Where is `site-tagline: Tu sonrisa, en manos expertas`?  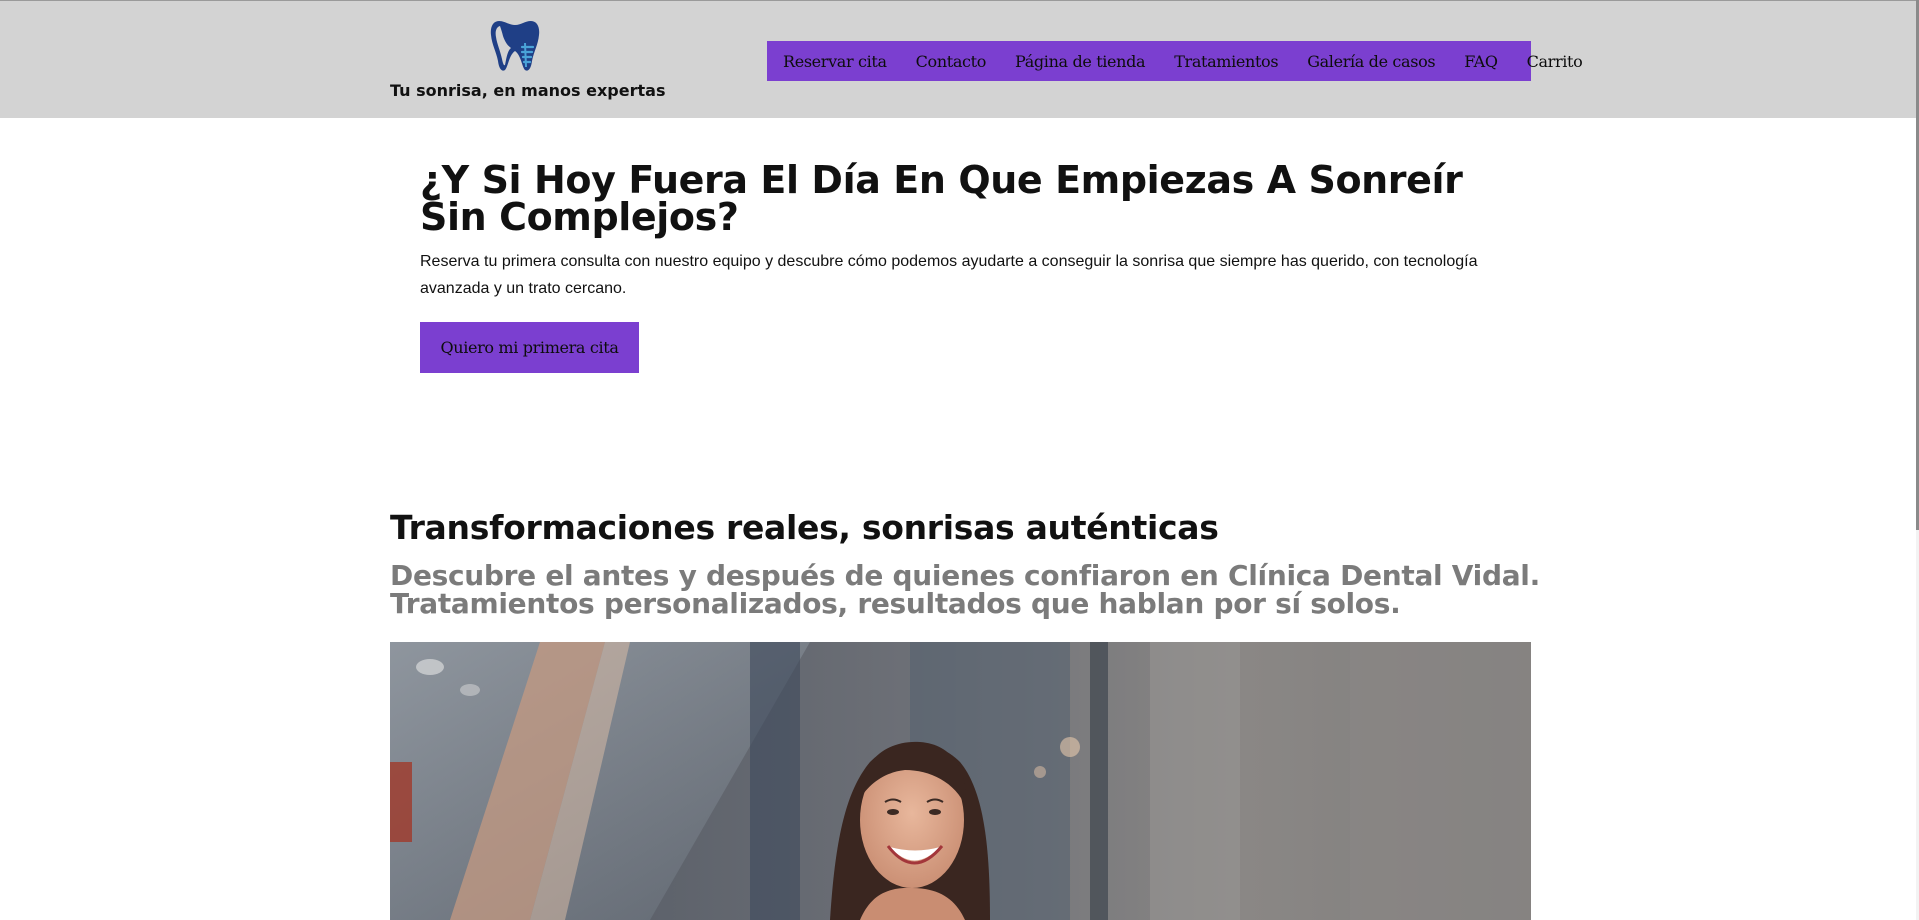
site-tagline: Tu sonrisa, en manos expertas is located at coordinates (528, 90).